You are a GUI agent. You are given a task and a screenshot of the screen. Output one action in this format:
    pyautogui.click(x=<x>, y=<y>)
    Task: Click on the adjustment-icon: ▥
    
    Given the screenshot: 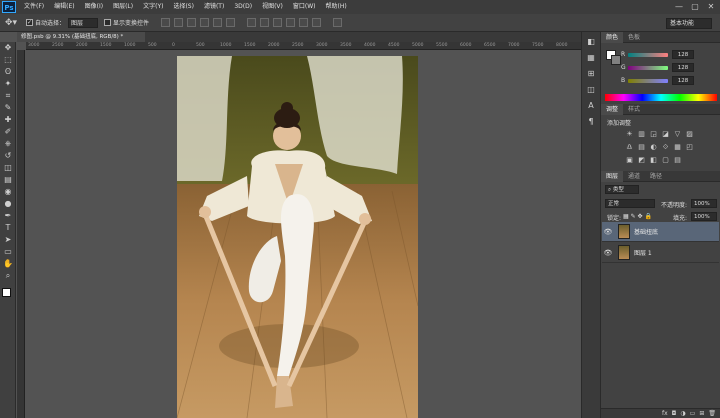 What is the action you would take?
    pyautogui.click(x=641, y=134)
    